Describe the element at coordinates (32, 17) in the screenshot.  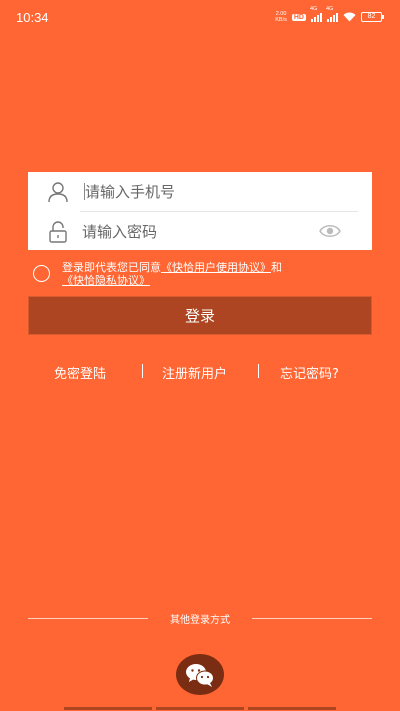
I see `status-time: 10:34` at that location.